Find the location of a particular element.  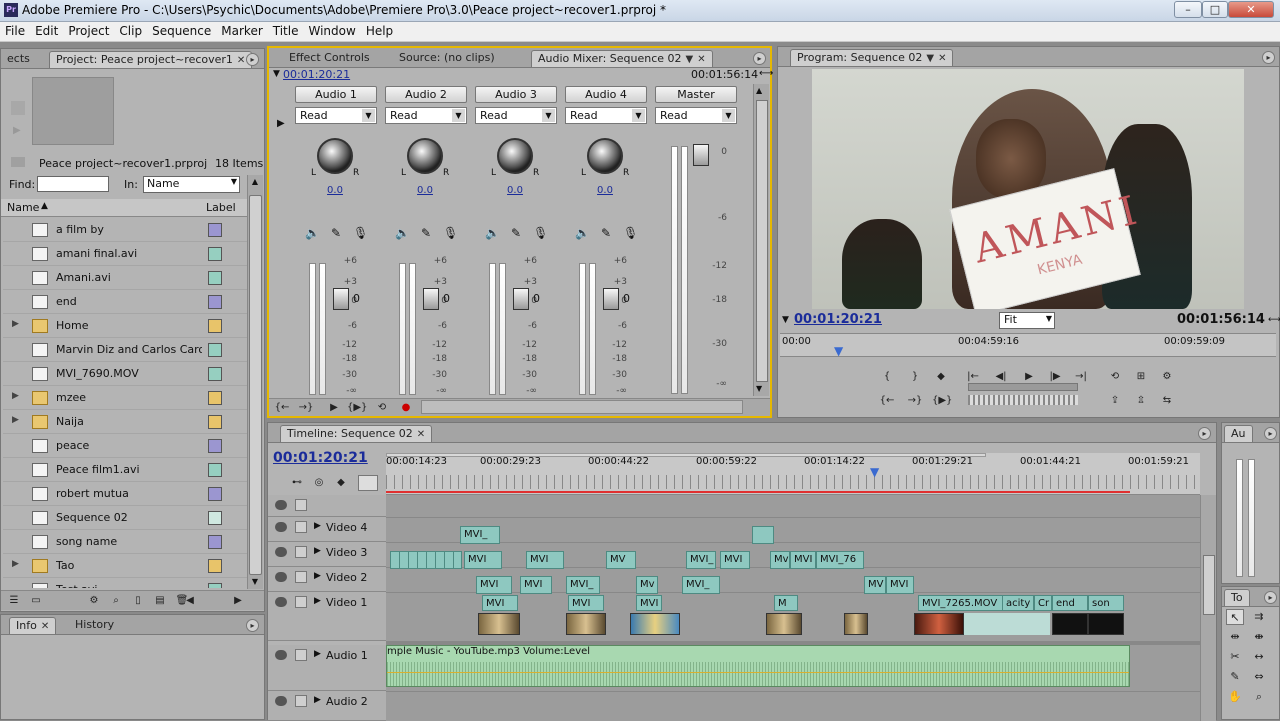

clip-video2: Mv is located at coordinates (647, 585).